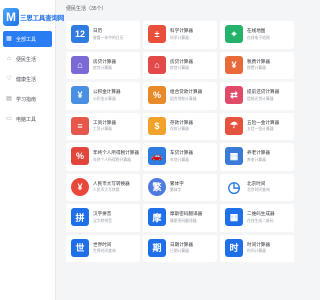  What do you see at coordinates (157, 156) in the screenshot?
I see `car-loan-icon: 🚗` at bounding box center [157, 156].